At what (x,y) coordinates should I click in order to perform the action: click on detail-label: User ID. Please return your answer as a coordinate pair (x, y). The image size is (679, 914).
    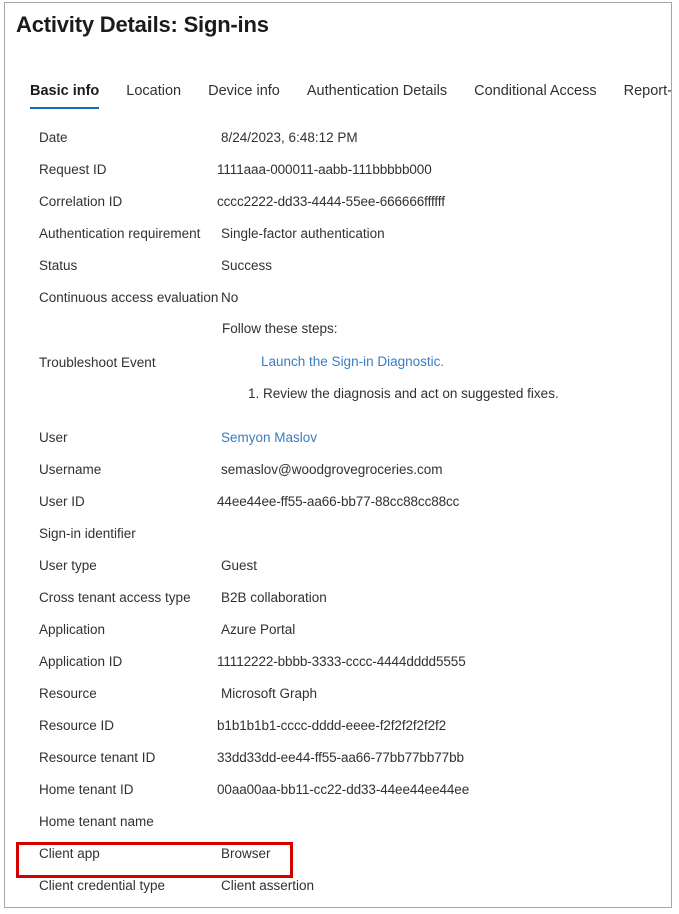
    Looking at the image, I should click on (62, 501).